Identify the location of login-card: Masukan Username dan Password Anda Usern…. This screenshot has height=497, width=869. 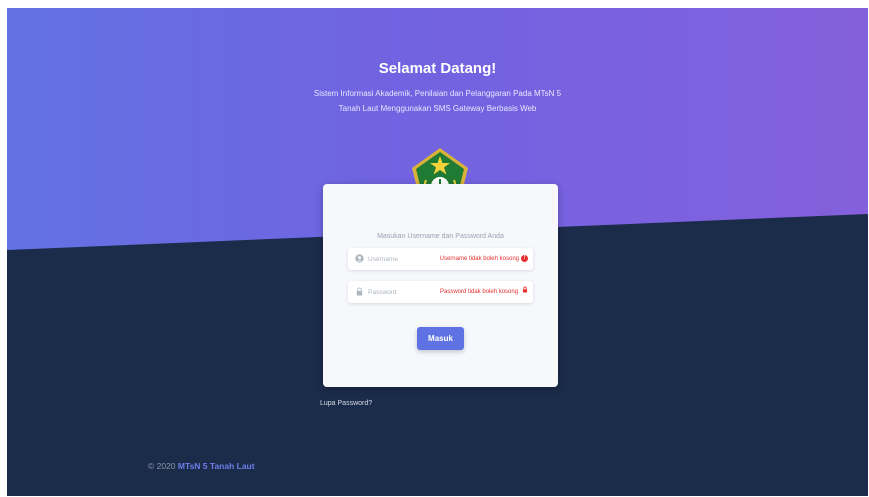
(440, 285).